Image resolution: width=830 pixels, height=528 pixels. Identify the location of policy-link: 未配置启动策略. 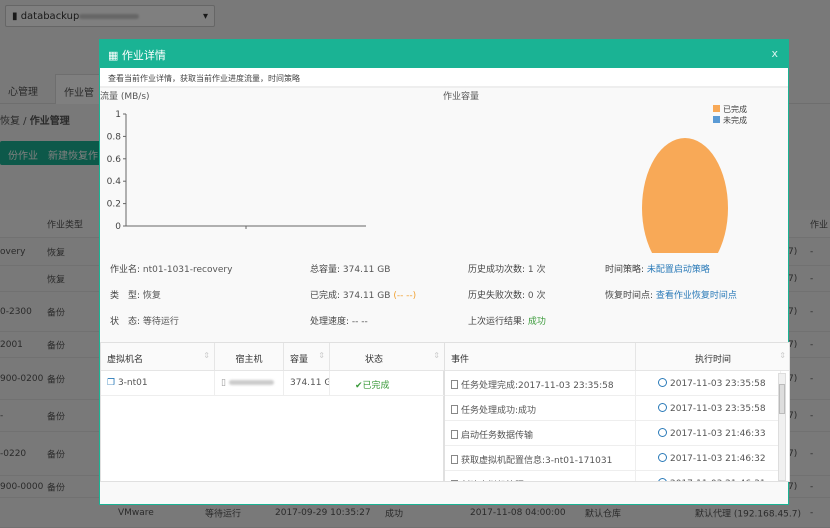
(678, 270).